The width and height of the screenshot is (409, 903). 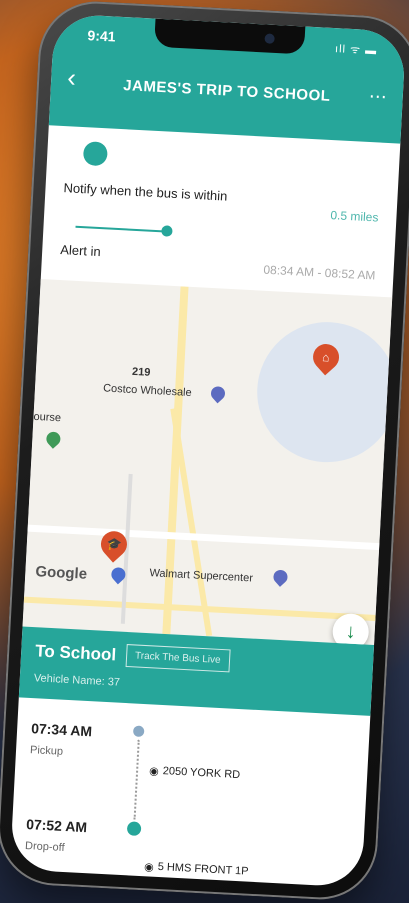 I want to click on timeline-line, so click(x=136, y=779).